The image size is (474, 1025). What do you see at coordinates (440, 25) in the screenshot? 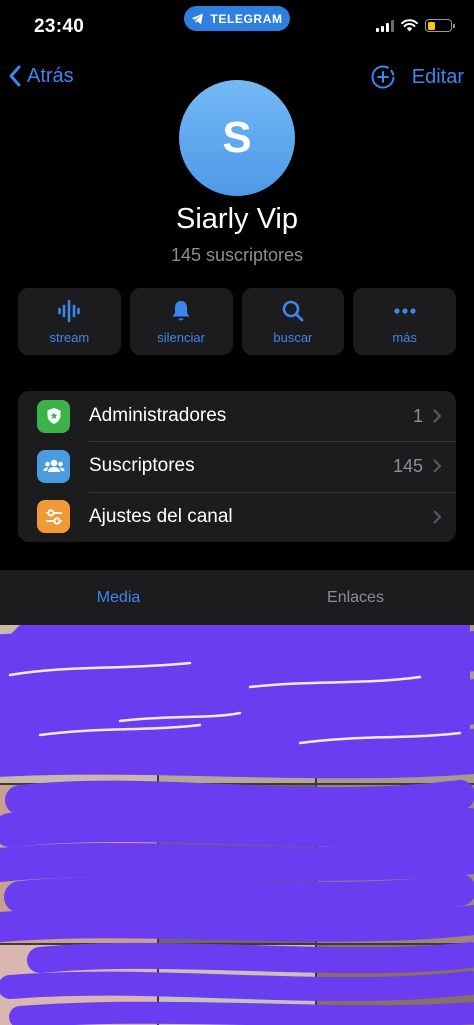
I see `battery-icon` at bounding box center [440, 25].